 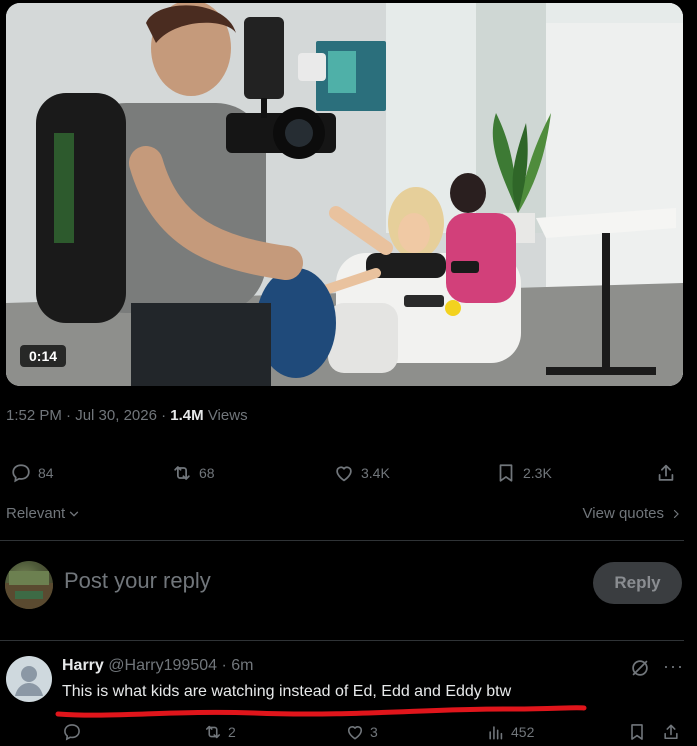 I want to click on reply-bookmark-action, so click(x=637, y=732).